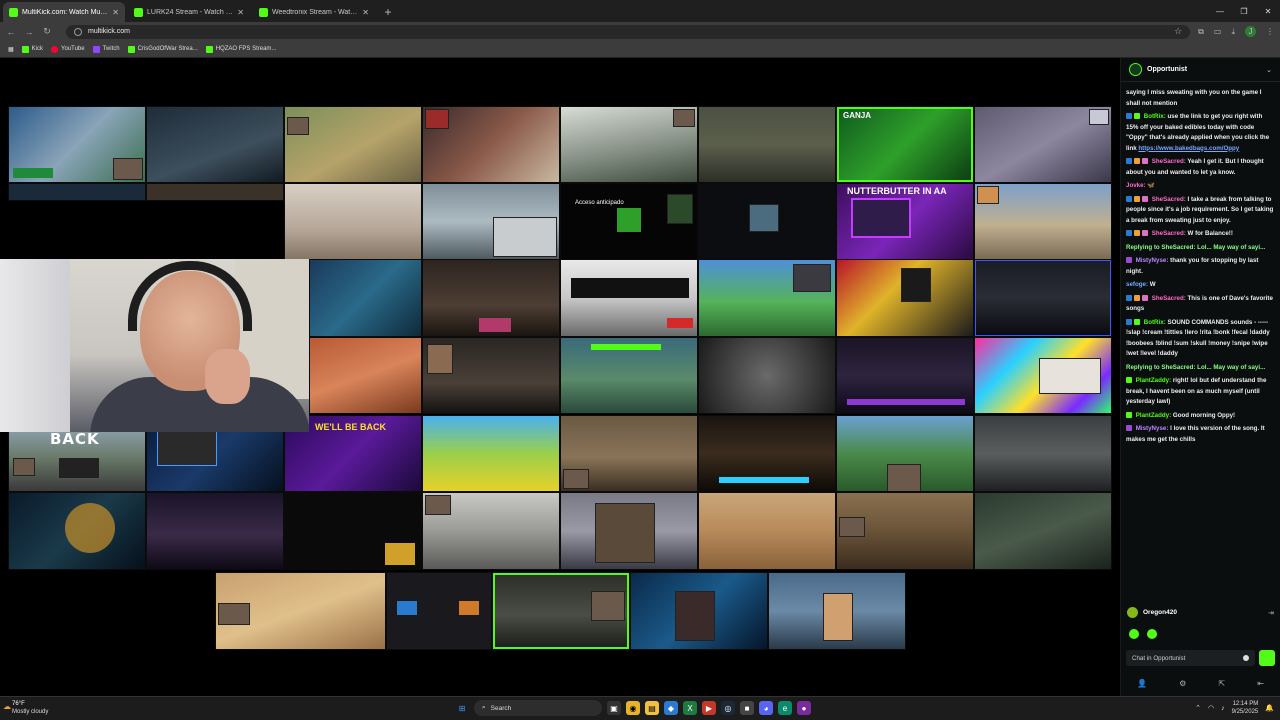 The height and width of the screenshot is (720, 1280). I want to click on tab-weedtronix: Weedtronix Stream - Watch Live ✕, so click(314, 12).